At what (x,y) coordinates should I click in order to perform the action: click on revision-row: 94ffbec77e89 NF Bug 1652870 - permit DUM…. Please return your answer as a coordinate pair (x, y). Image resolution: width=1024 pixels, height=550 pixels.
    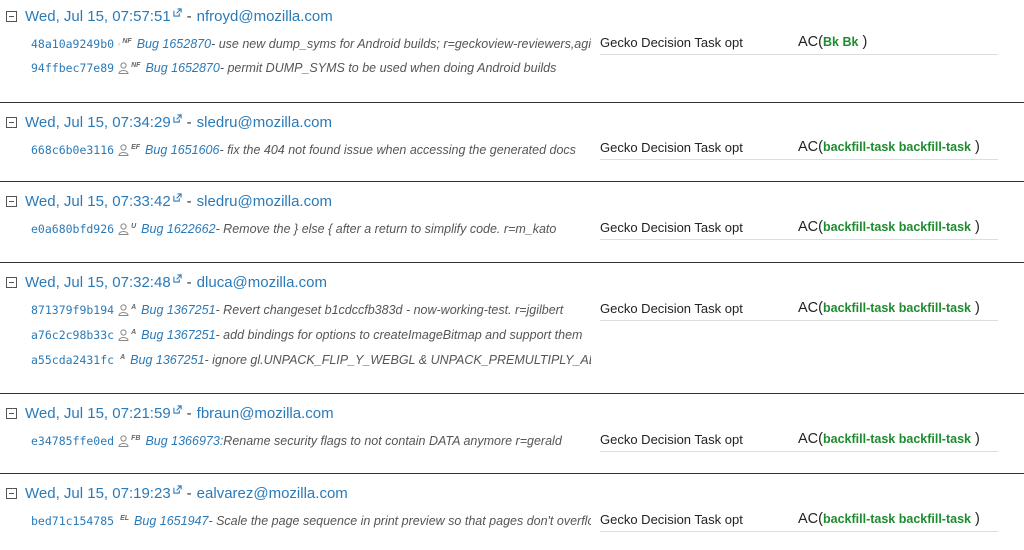
    Looking at the image, I should click on (311, 68).